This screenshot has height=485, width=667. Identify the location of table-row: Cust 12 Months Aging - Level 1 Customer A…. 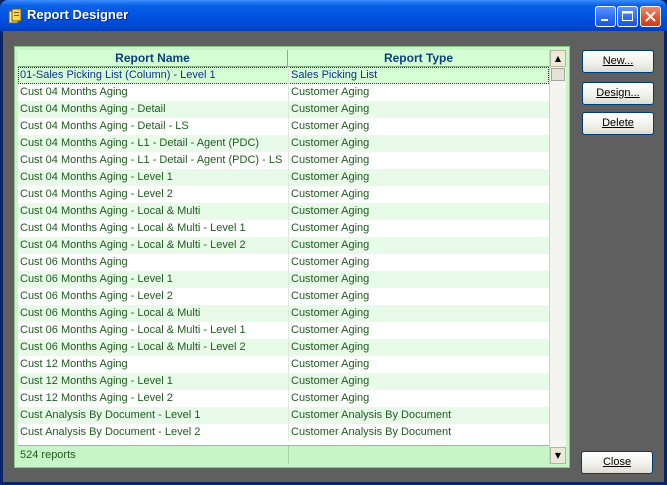
(283, 381).